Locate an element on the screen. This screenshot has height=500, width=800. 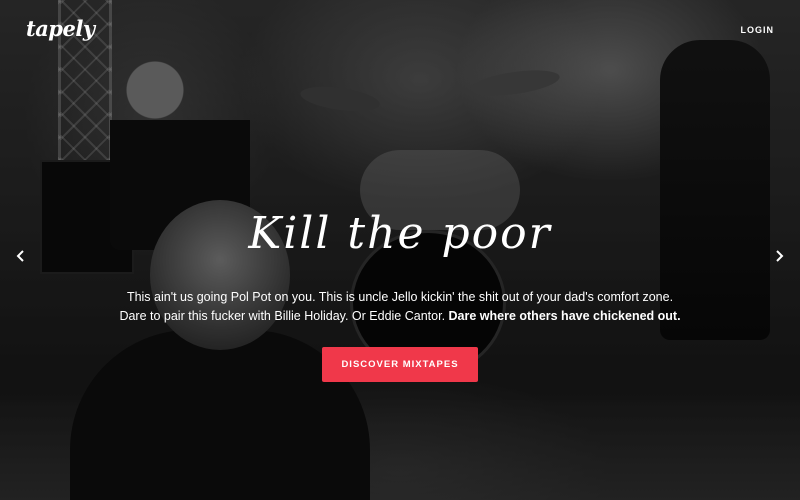
discover-mixtapes-button: DISCOVER MIXTAPES is located at coordinates (400, 364).